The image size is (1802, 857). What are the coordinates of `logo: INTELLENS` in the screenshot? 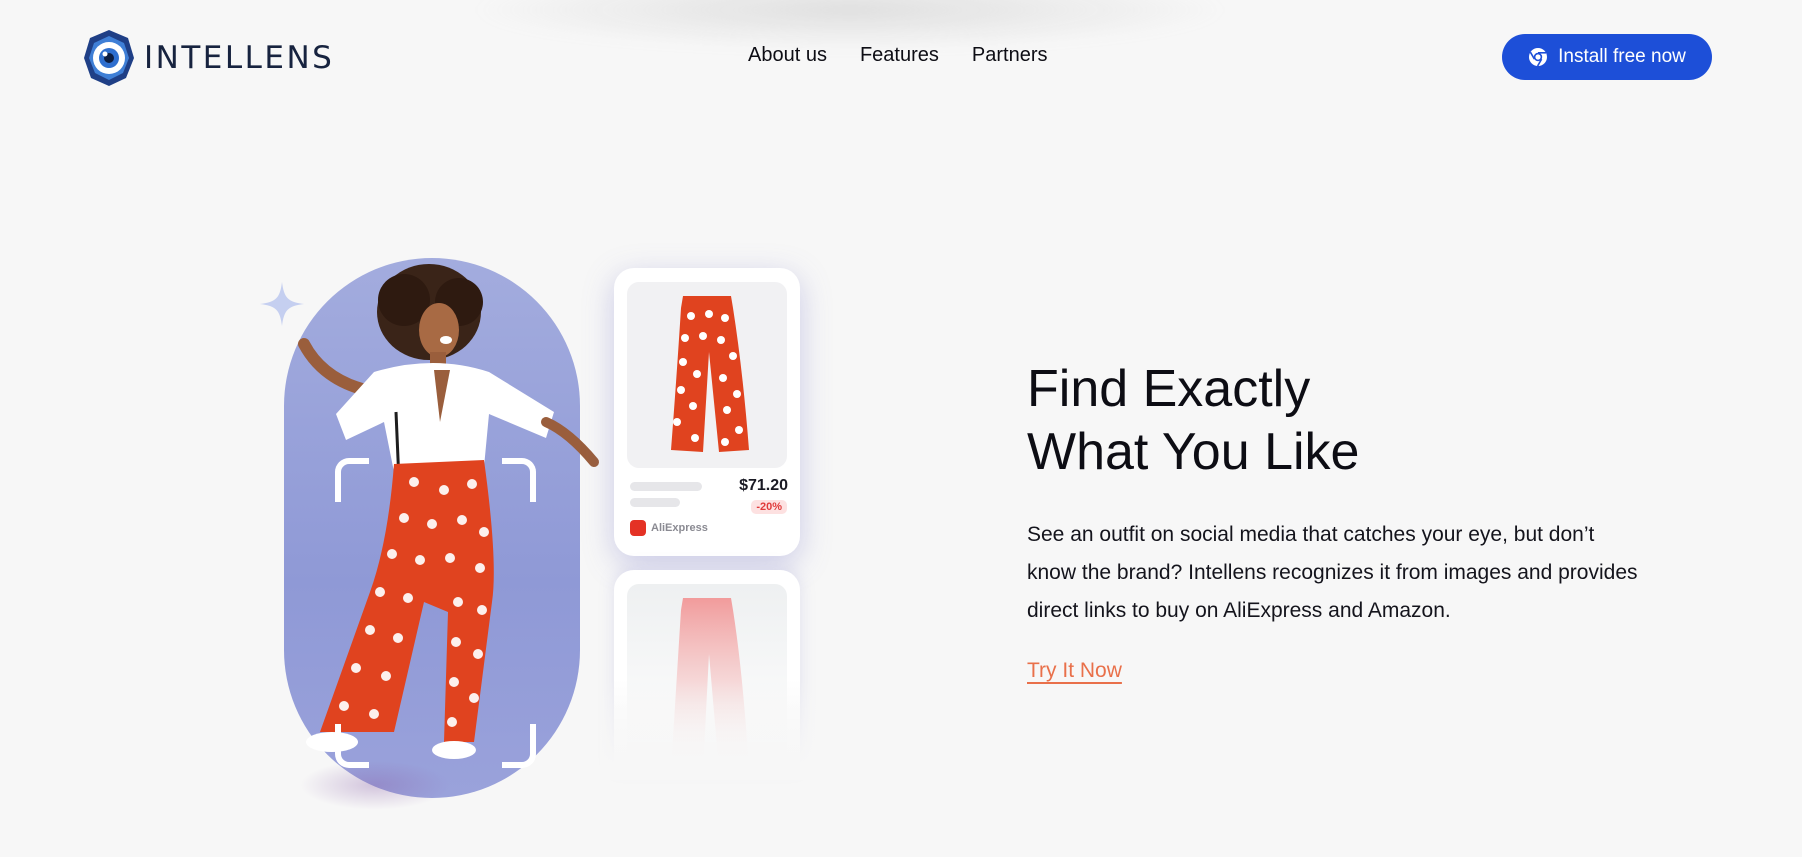 It's located at (208, 58).